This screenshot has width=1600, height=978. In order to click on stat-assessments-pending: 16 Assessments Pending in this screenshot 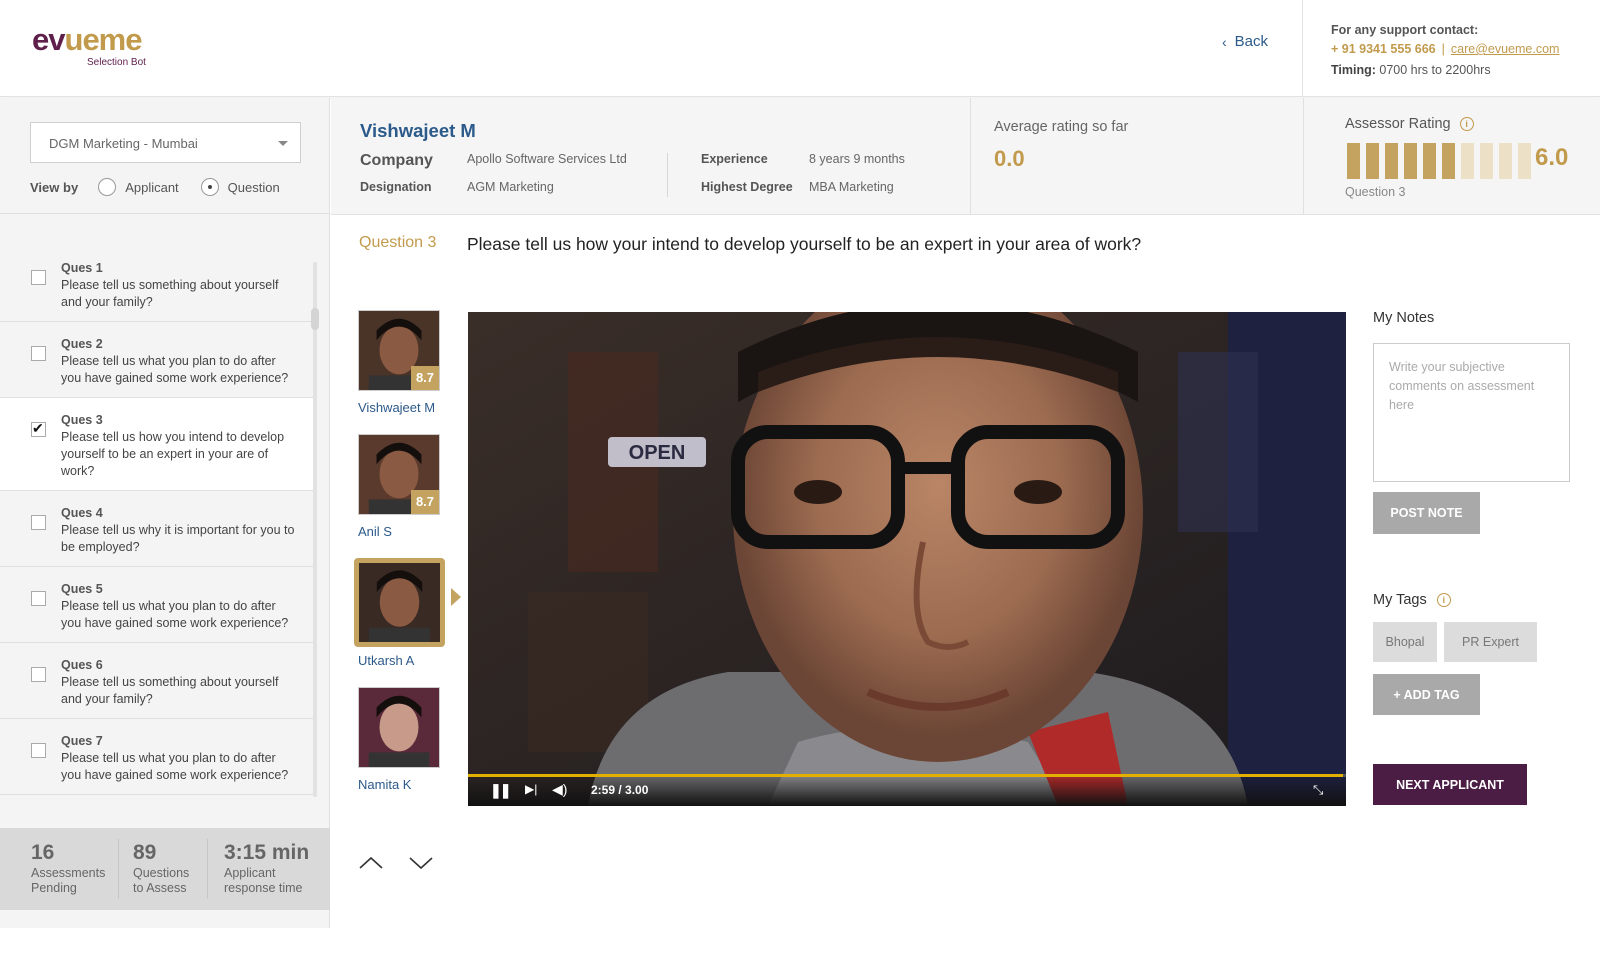, I will do `click(59, 869)`.